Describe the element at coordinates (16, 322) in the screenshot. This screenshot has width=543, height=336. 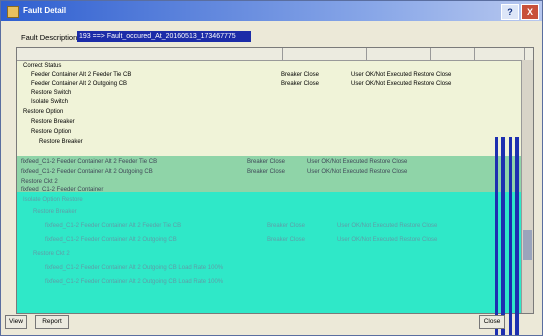
I see `view-button: View` at that location.